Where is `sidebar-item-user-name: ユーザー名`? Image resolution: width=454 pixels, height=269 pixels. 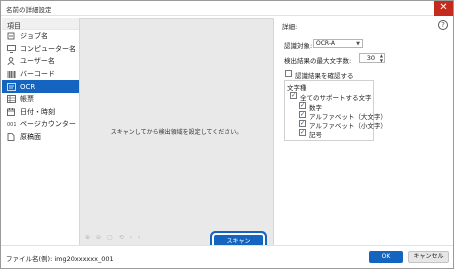 sidebar-item-user-name: ユーザー名 is located at coordinates (40, 61).